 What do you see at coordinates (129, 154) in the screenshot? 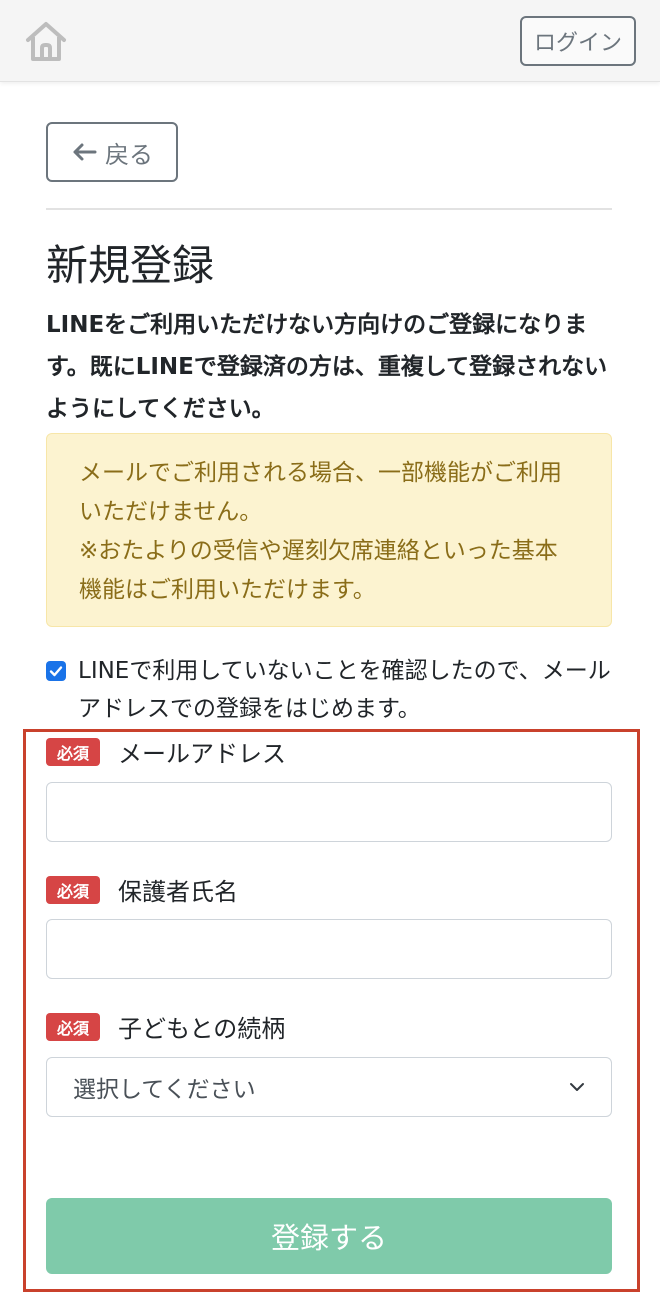
I see `back-button-label: 戻る` at bounding box center [129, 154].